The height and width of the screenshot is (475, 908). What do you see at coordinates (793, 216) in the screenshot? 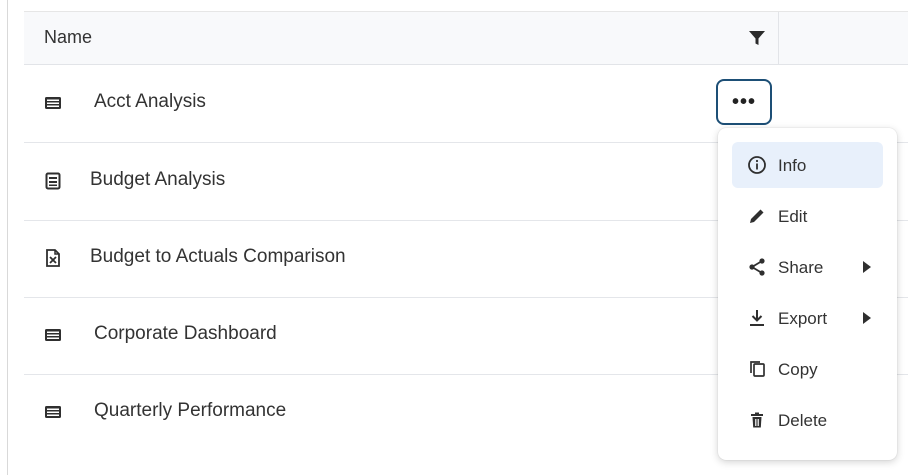
I see `menu-item-label: Edit` at bounding box center [793, 216].